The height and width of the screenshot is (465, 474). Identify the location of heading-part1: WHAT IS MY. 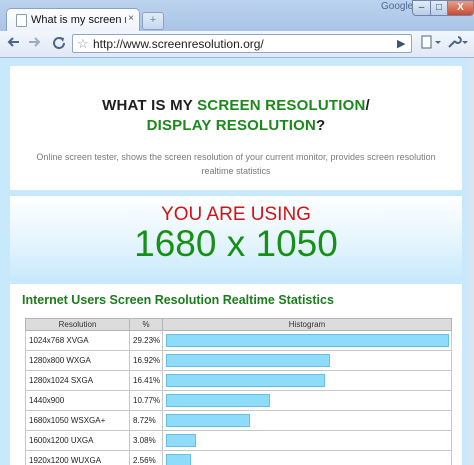
(150, 105).